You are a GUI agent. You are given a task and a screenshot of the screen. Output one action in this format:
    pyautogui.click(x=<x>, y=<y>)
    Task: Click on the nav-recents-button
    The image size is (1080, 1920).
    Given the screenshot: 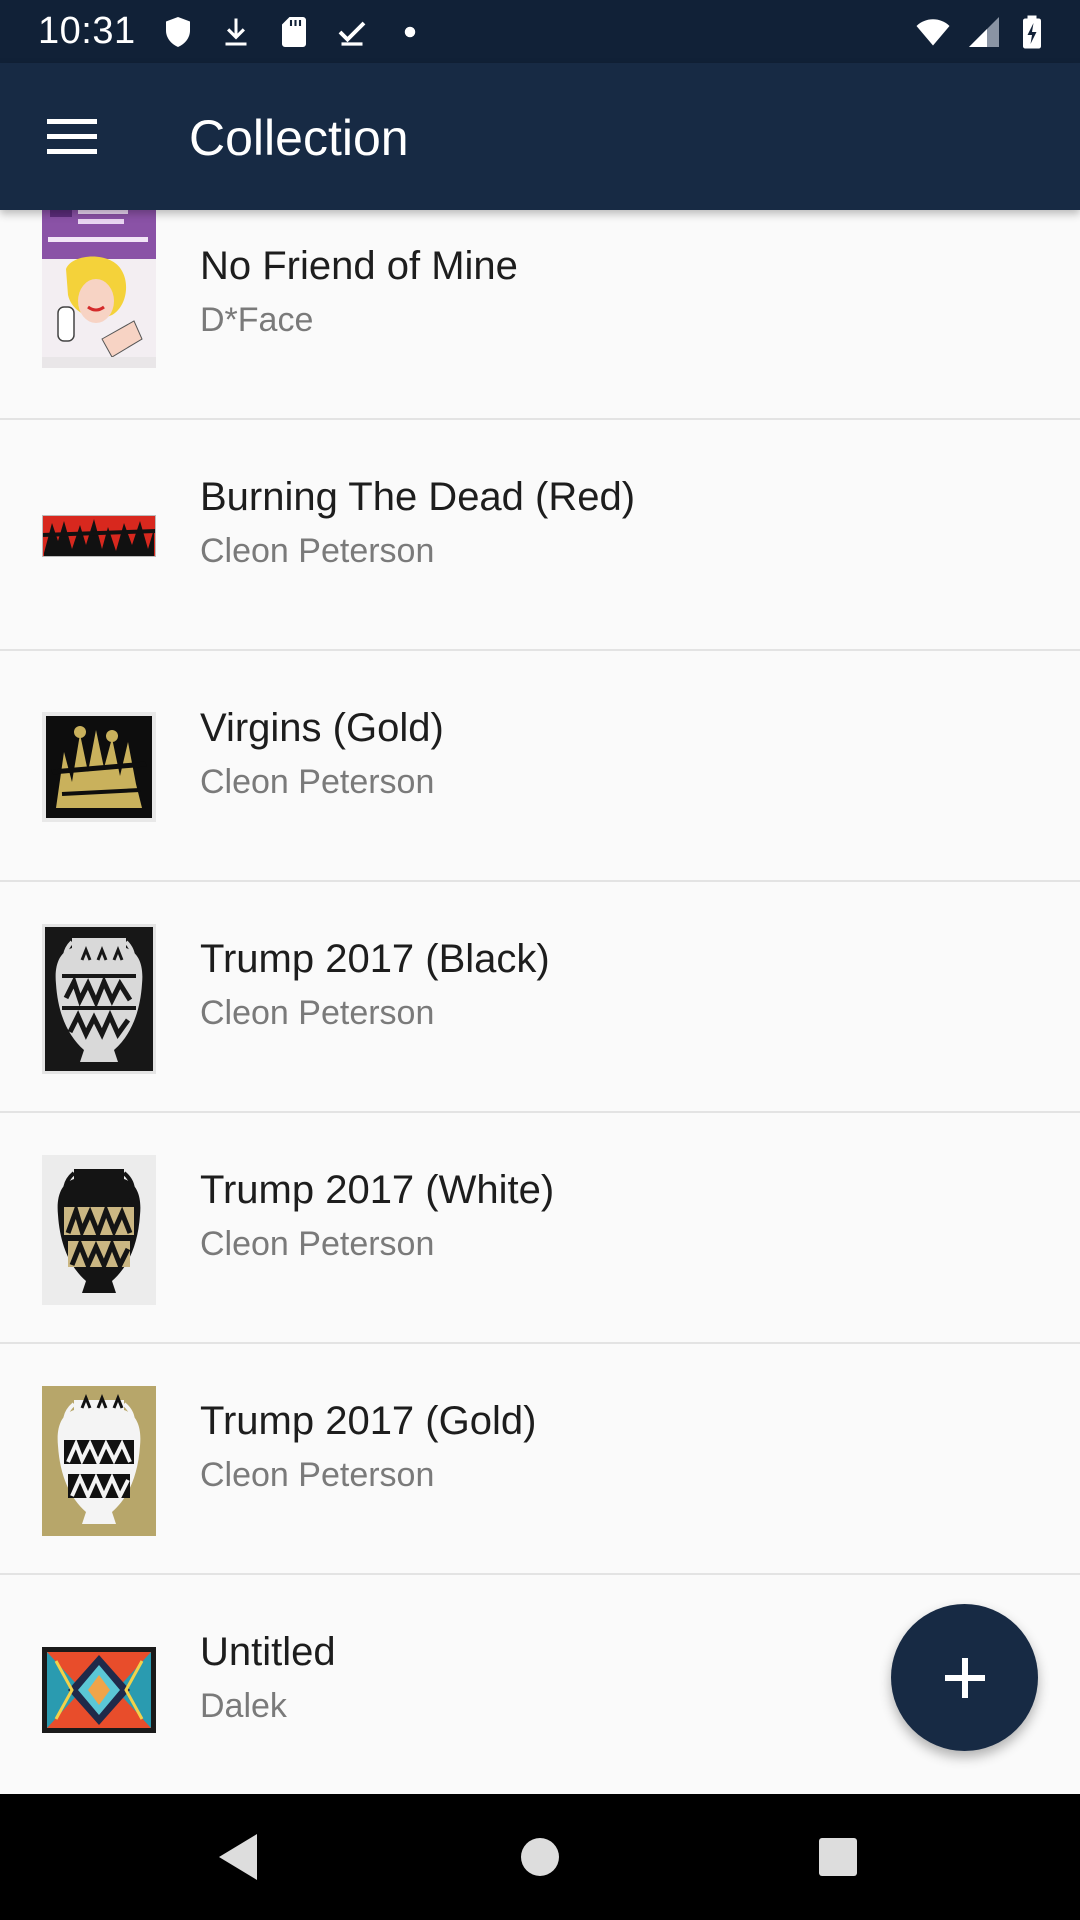 What is the action you would take?
    pyautogui.click(x=838, y=1857)
    